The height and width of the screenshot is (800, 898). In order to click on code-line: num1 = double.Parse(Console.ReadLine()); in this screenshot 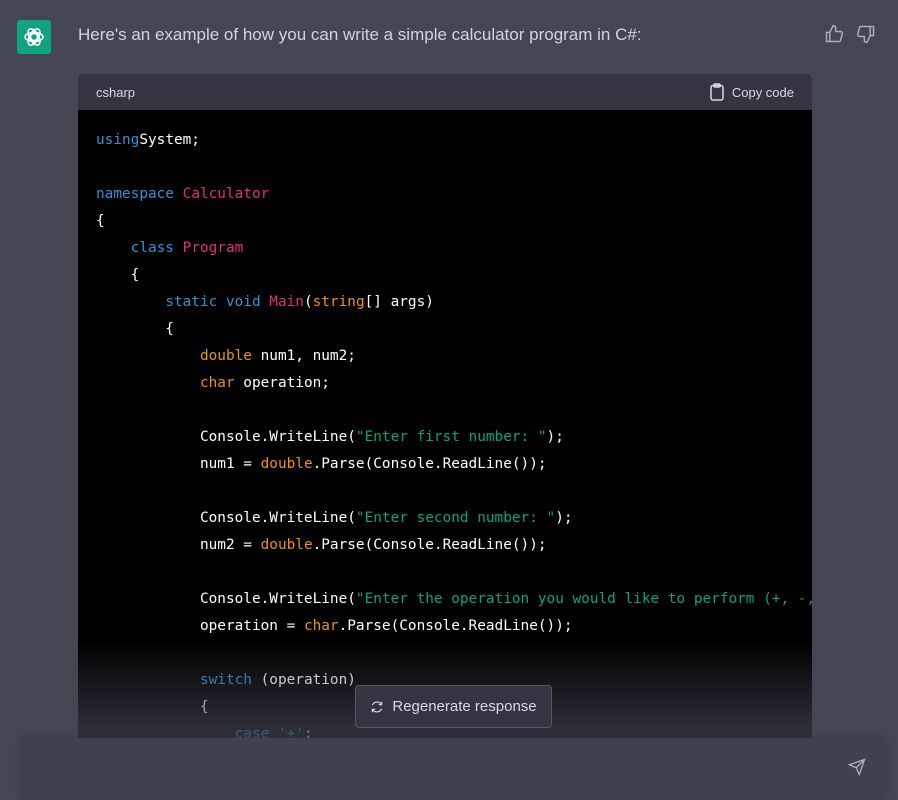, I will do `click(445, 464)`.